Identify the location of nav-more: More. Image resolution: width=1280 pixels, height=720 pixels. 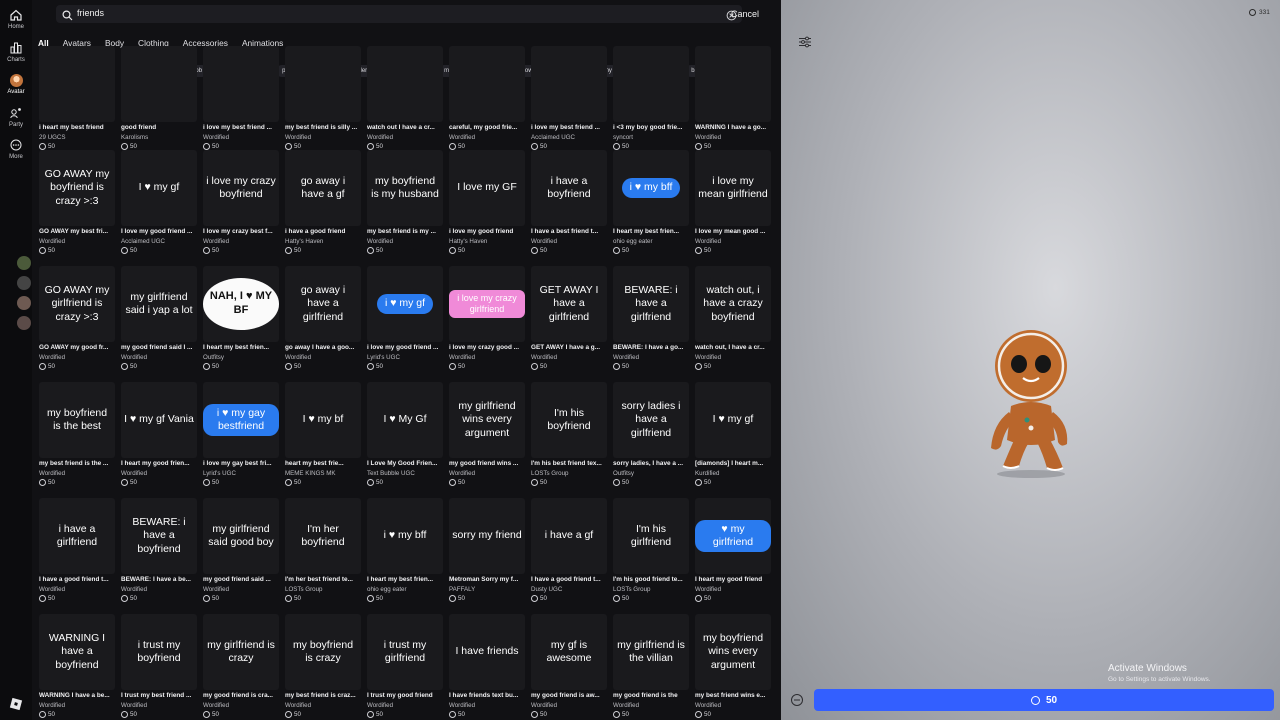
(16, 151).